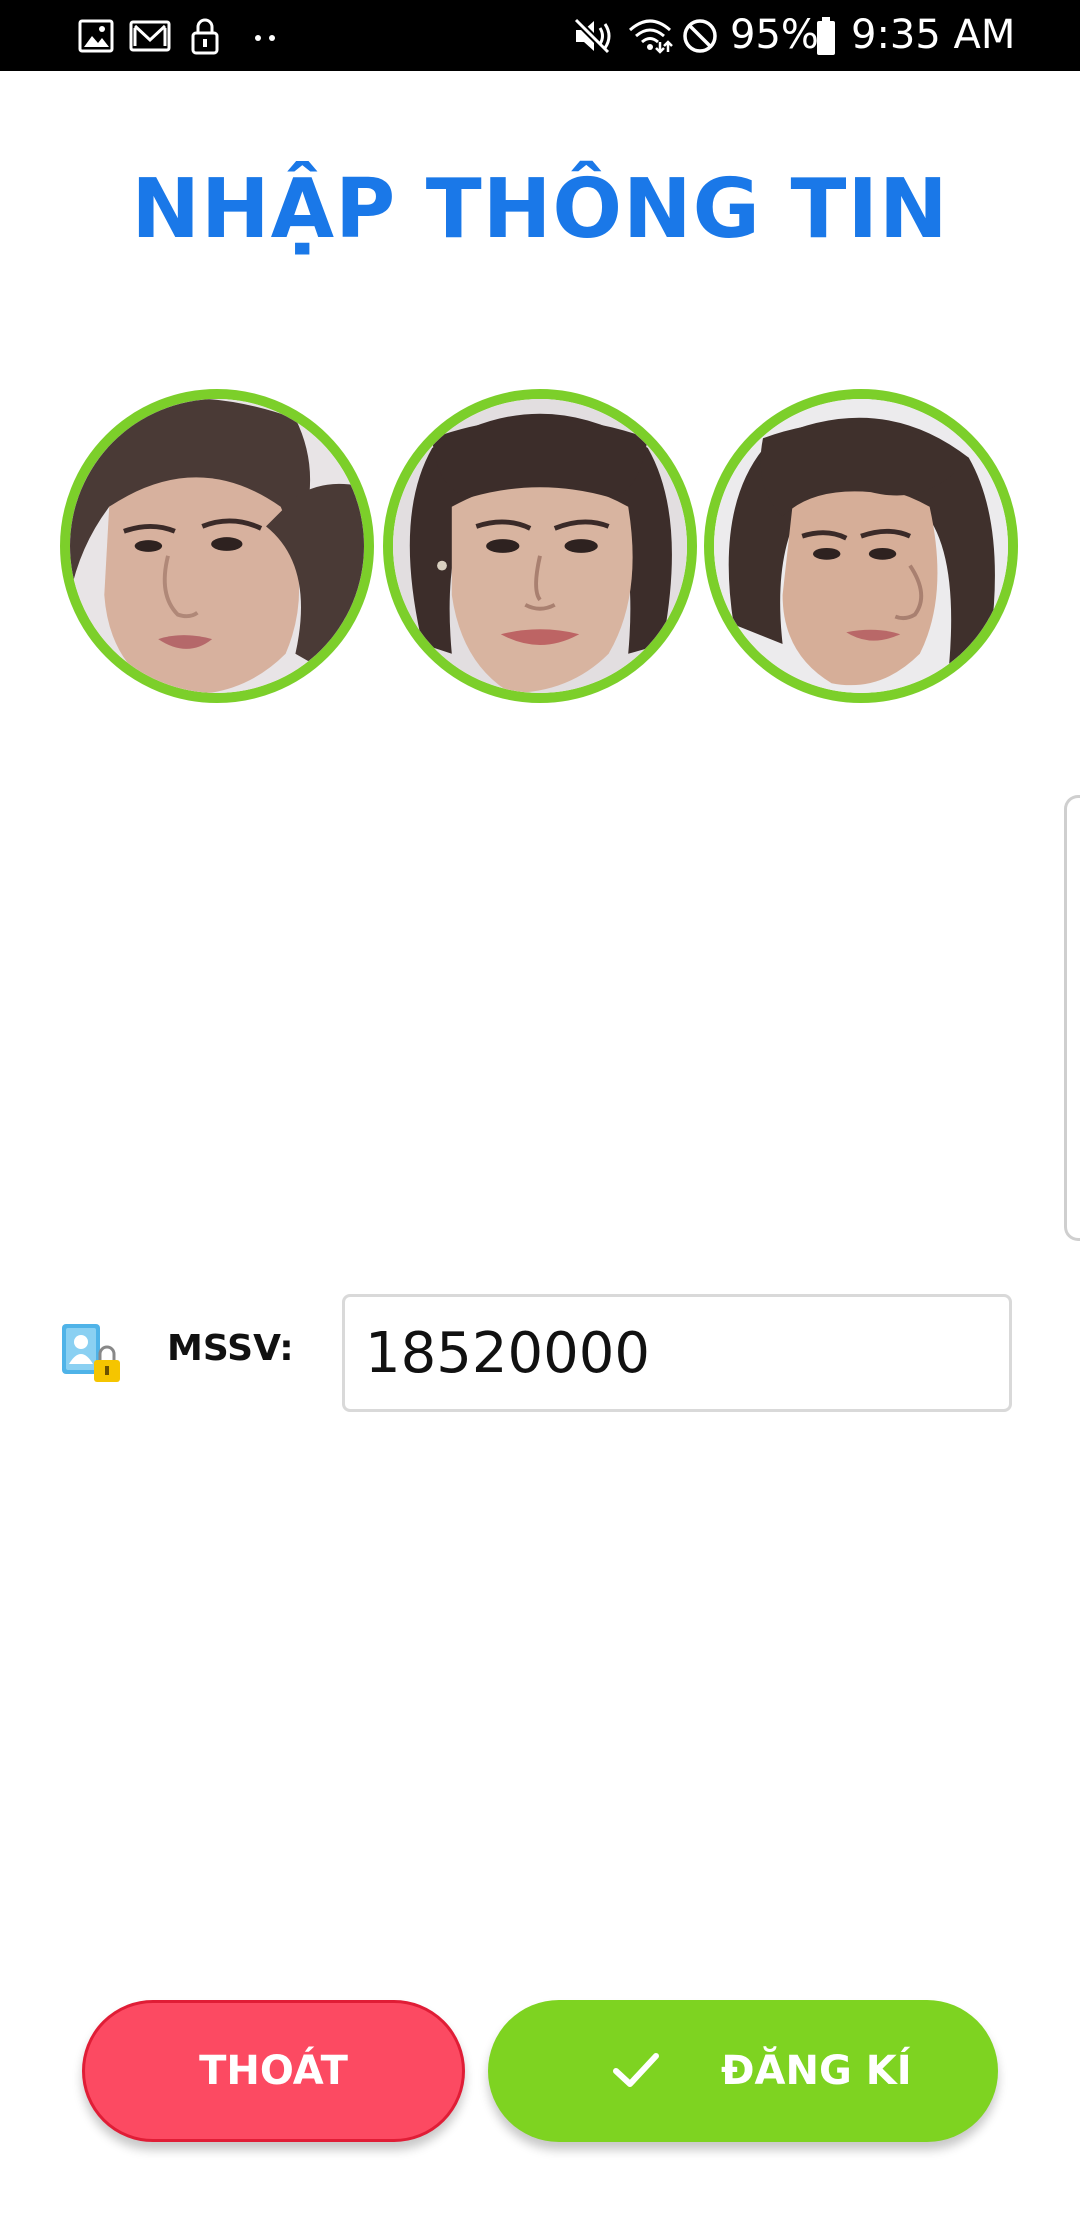 This screenshot has width=1080, height=2220. What do you see at coordinates (592, 36) in the screenshot?
I see `mute-icon` at bounding box center [592, 36].